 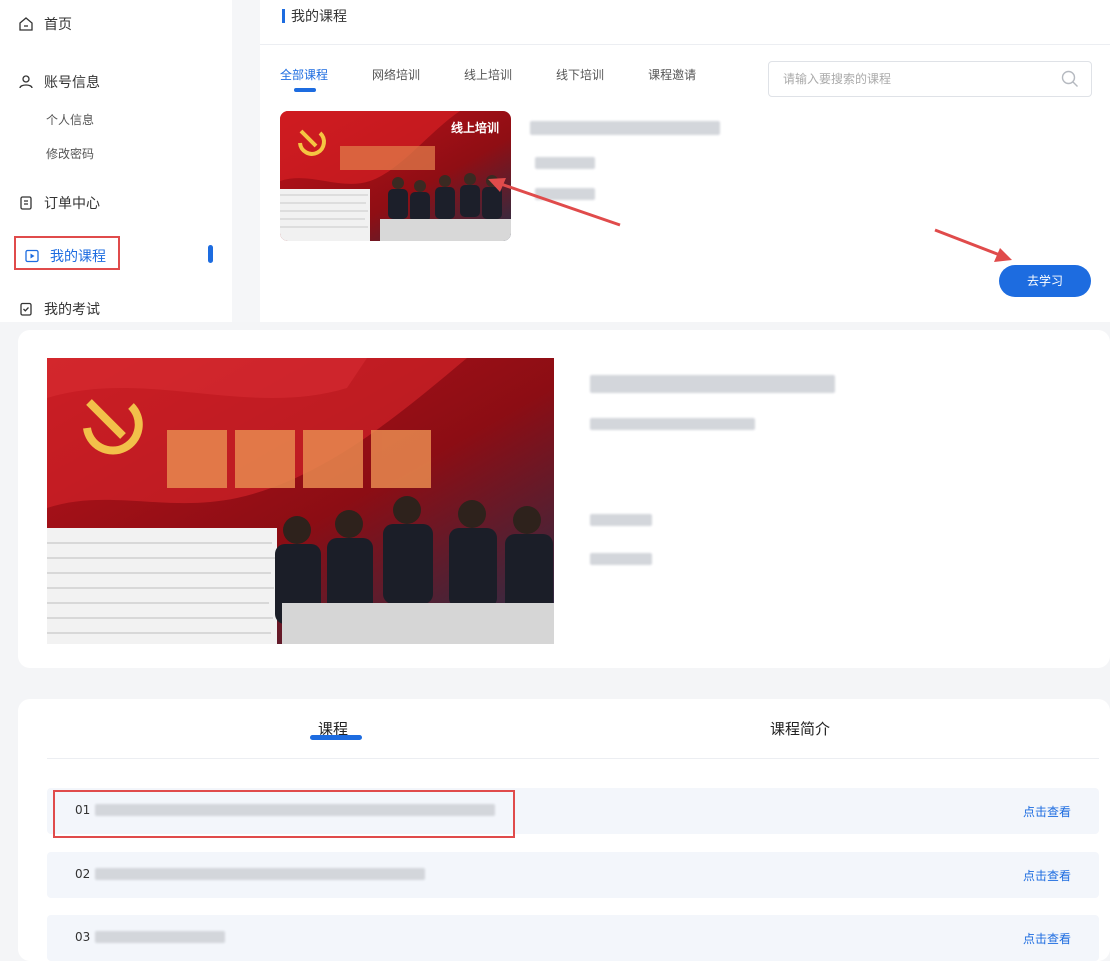 What do you see at coordinates (83, 937) in the screenshot?
I see `lesson-number: 03` at bounding box center [83, 937].